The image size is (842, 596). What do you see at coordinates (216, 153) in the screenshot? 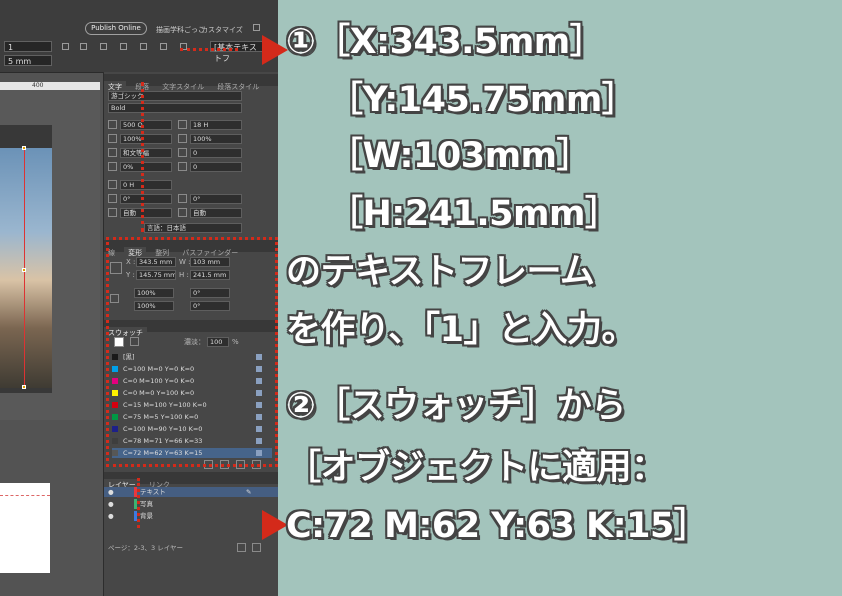
I see `tracking-field: 0` at bounding box center [216, 153].